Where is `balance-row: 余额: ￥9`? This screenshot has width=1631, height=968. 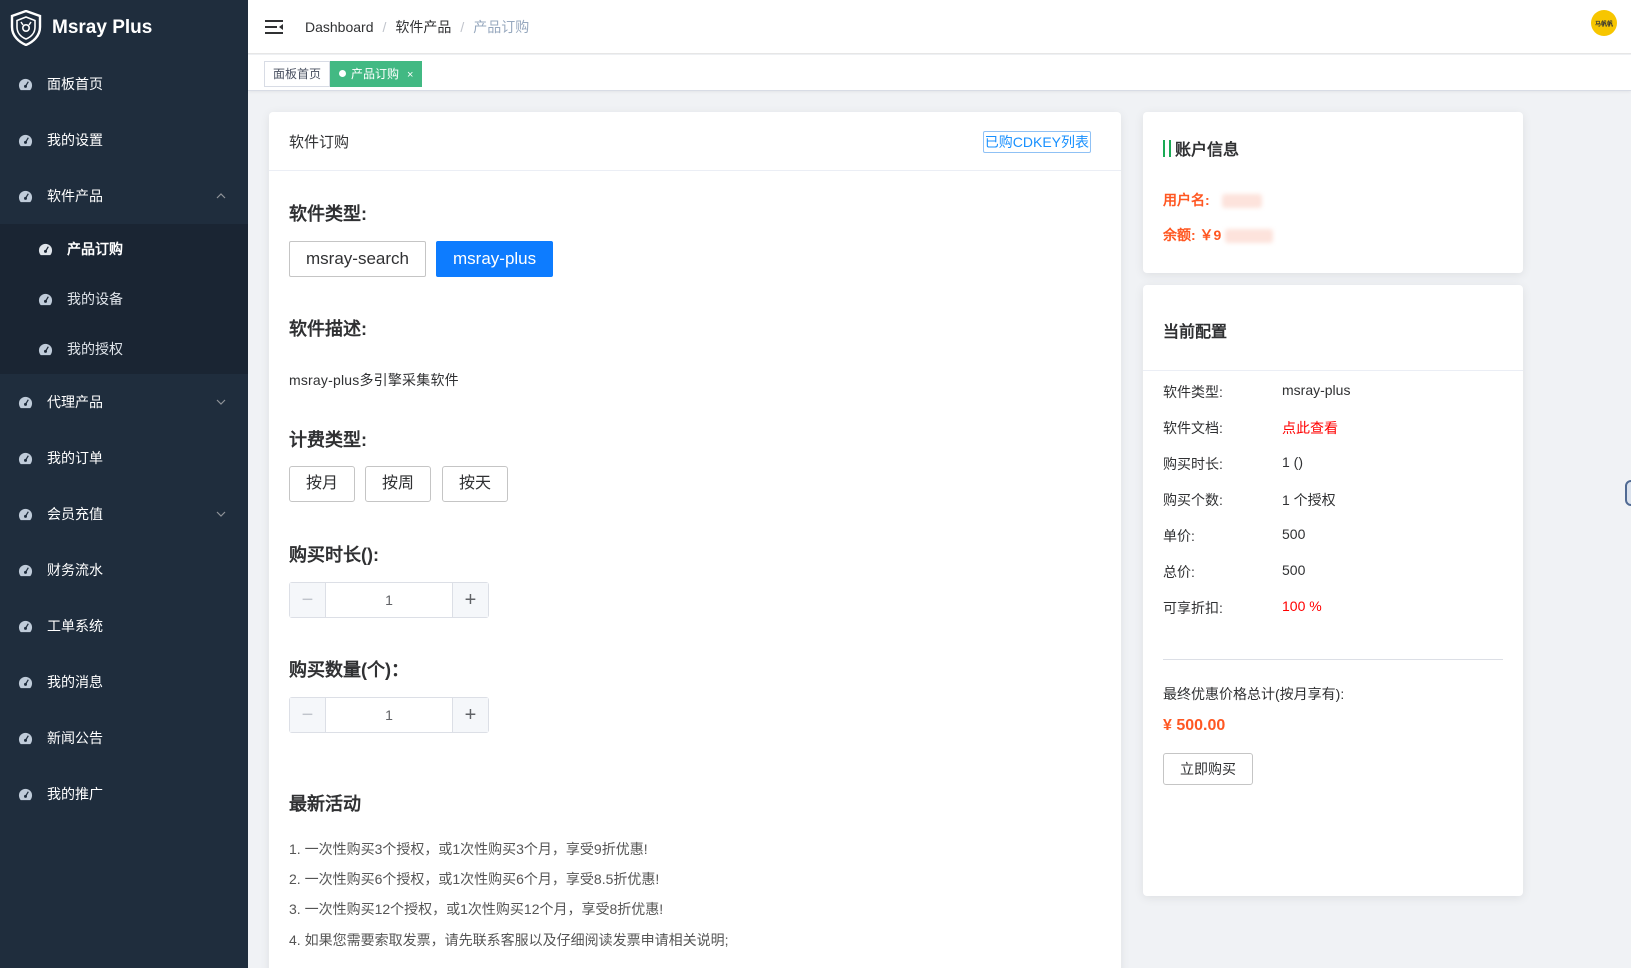 balance-row: 余额: ￥9 is located at coordinates (1218, 235).